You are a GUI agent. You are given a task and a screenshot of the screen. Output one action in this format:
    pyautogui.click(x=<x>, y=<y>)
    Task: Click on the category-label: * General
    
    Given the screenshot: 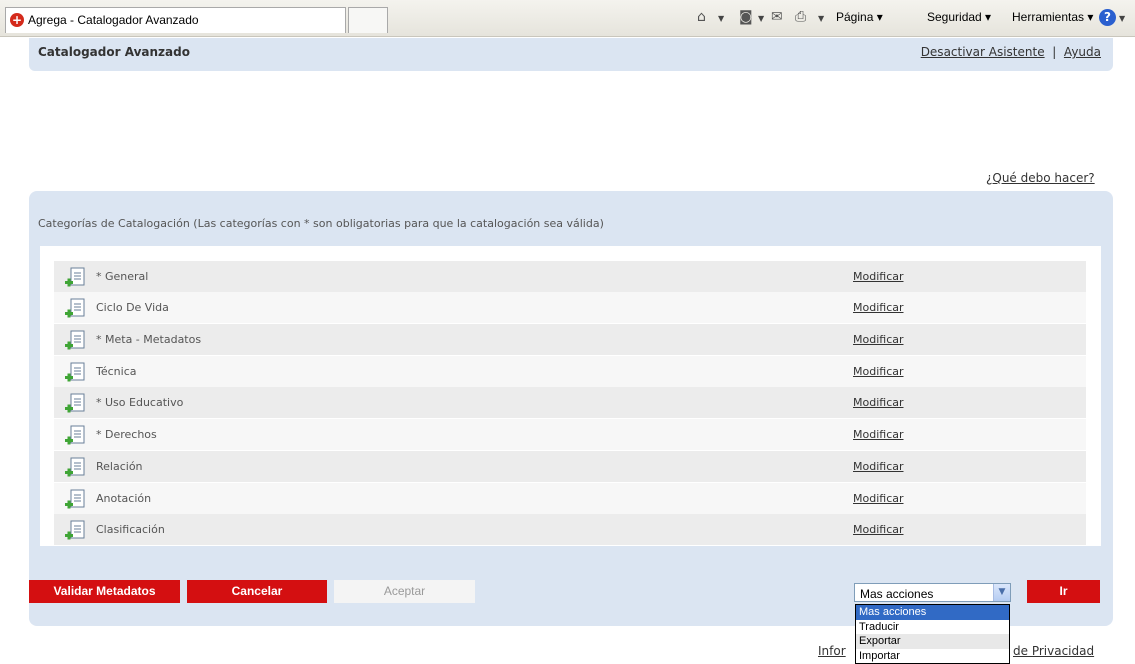 What is the action you would take?
    pyautogui.click(x=122, y=276)
    